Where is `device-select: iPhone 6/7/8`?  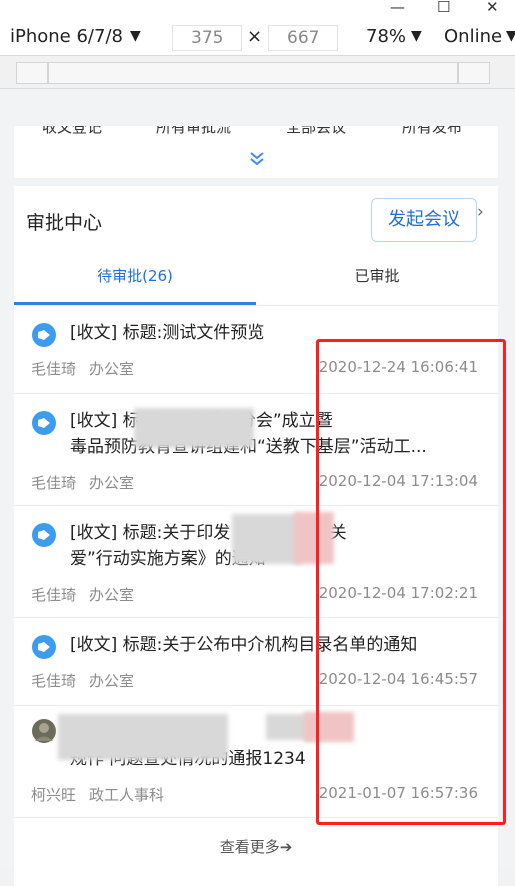 device-select: iPhone 6/7/8 is located at coordinates (66, 36).